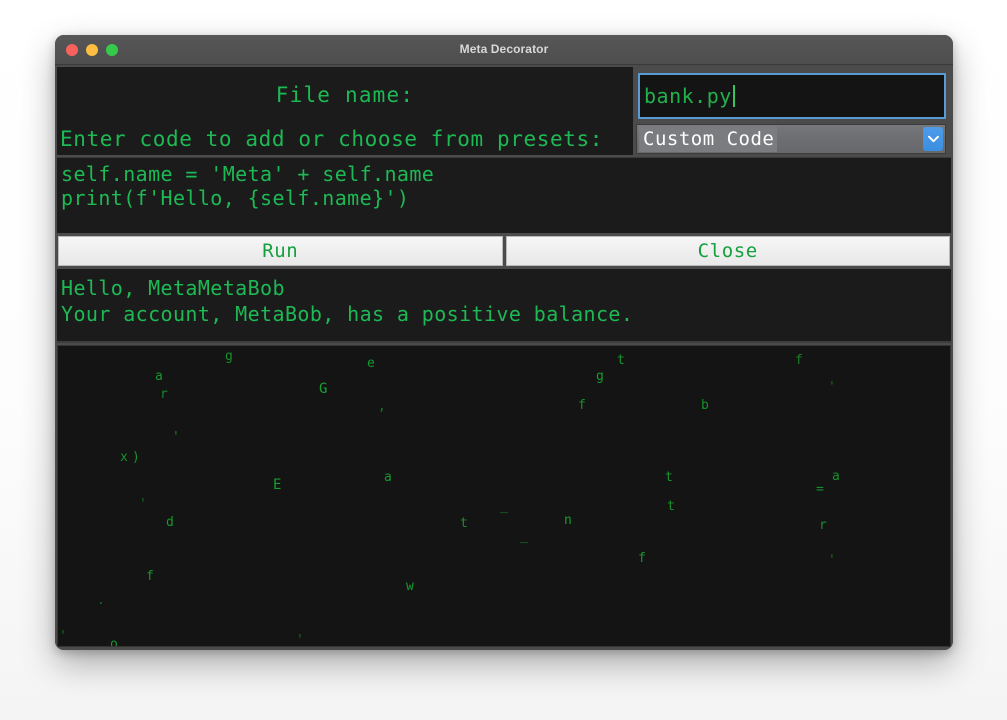 The height and width of the screenshot is (720, 1007). Describe the element at coordinates (277, 485) in the screenshot. I see `matrix-glyph: E` at that location.